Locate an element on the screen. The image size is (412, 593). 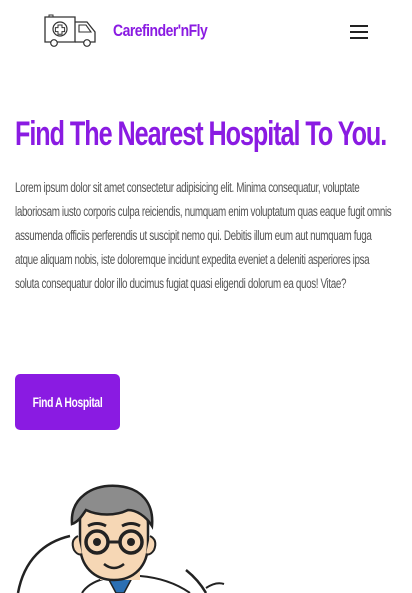
brand-name: Carefinder'nFly is located at coordinates (160, 30).